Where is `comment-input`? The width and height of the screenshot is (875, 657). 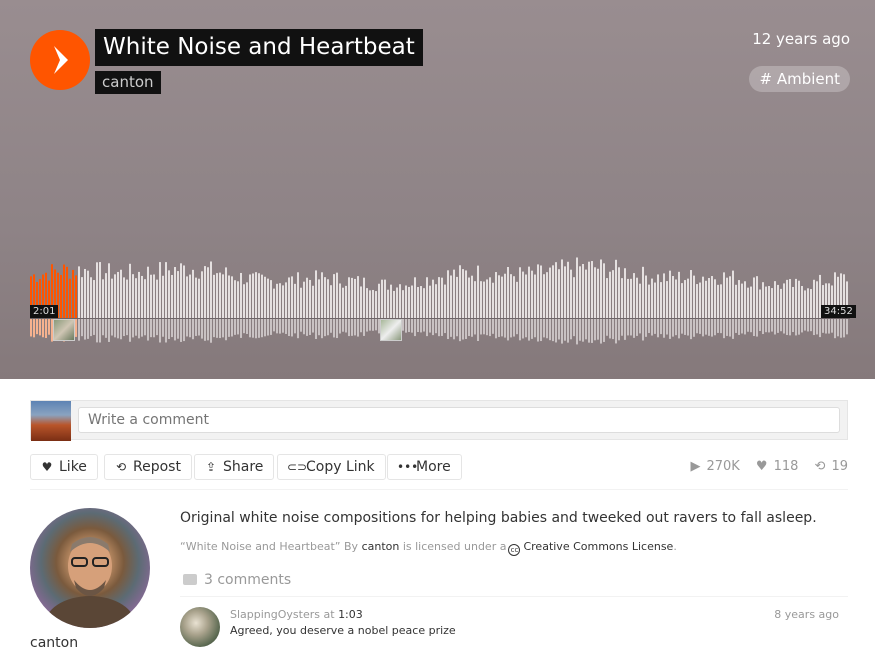
comment-input is located at coordinates (459, 420).